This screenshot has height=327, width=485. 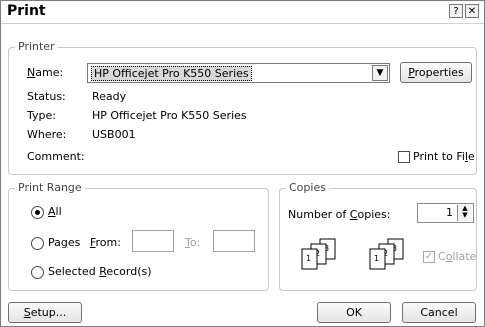 I want to click on spinner-arrows-icon: ▲ ▼, so click(x=464, y=213).